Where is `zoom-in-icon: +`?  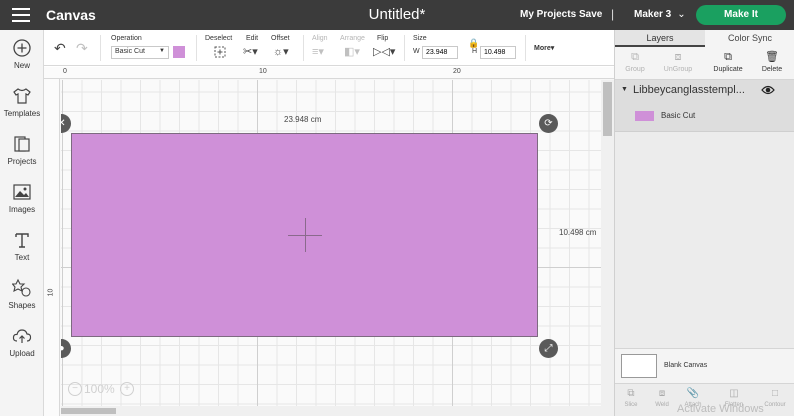 zoom-in-icon: + is located at coordinates (127, 389).